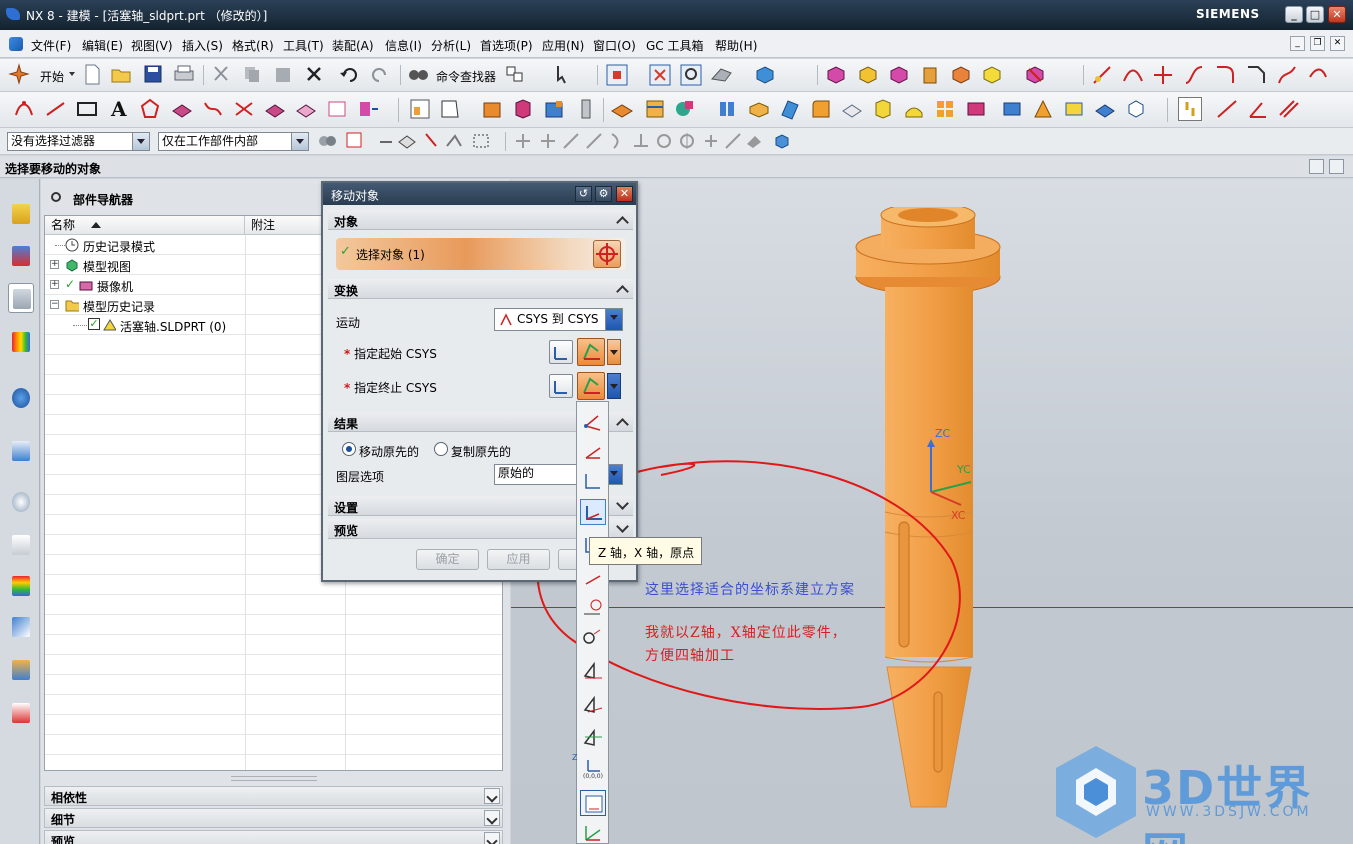 The width and height of the screenshot is (1353, 844). What do you see at coordinates (273, 818) in the screenshot?
I see `details-panel: 细节` at bounding box center [273, 818].